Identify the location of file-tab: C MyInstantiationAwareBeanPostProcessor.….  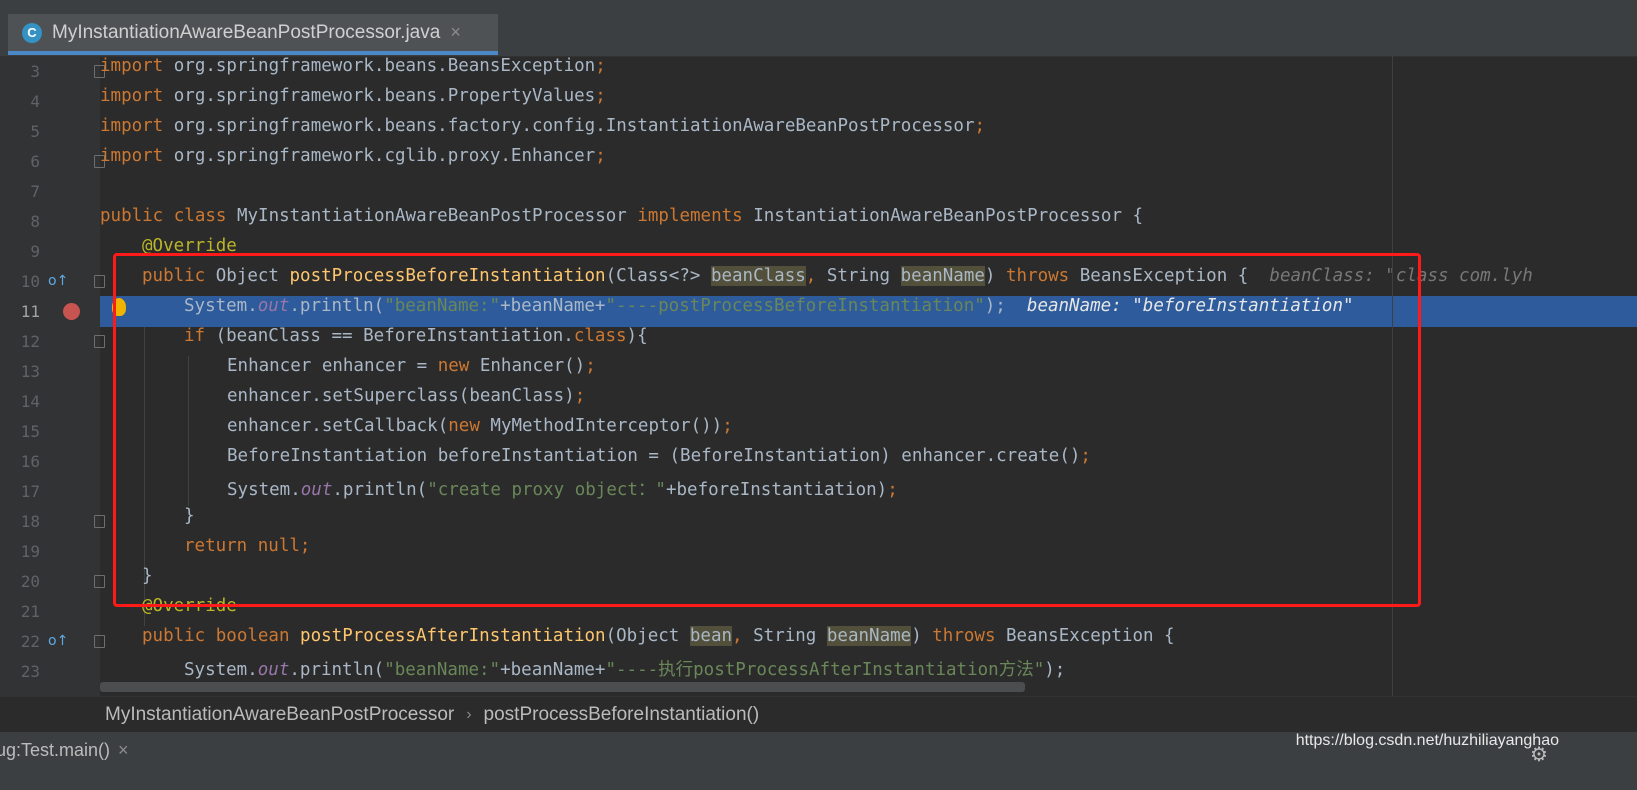
(253, 34).